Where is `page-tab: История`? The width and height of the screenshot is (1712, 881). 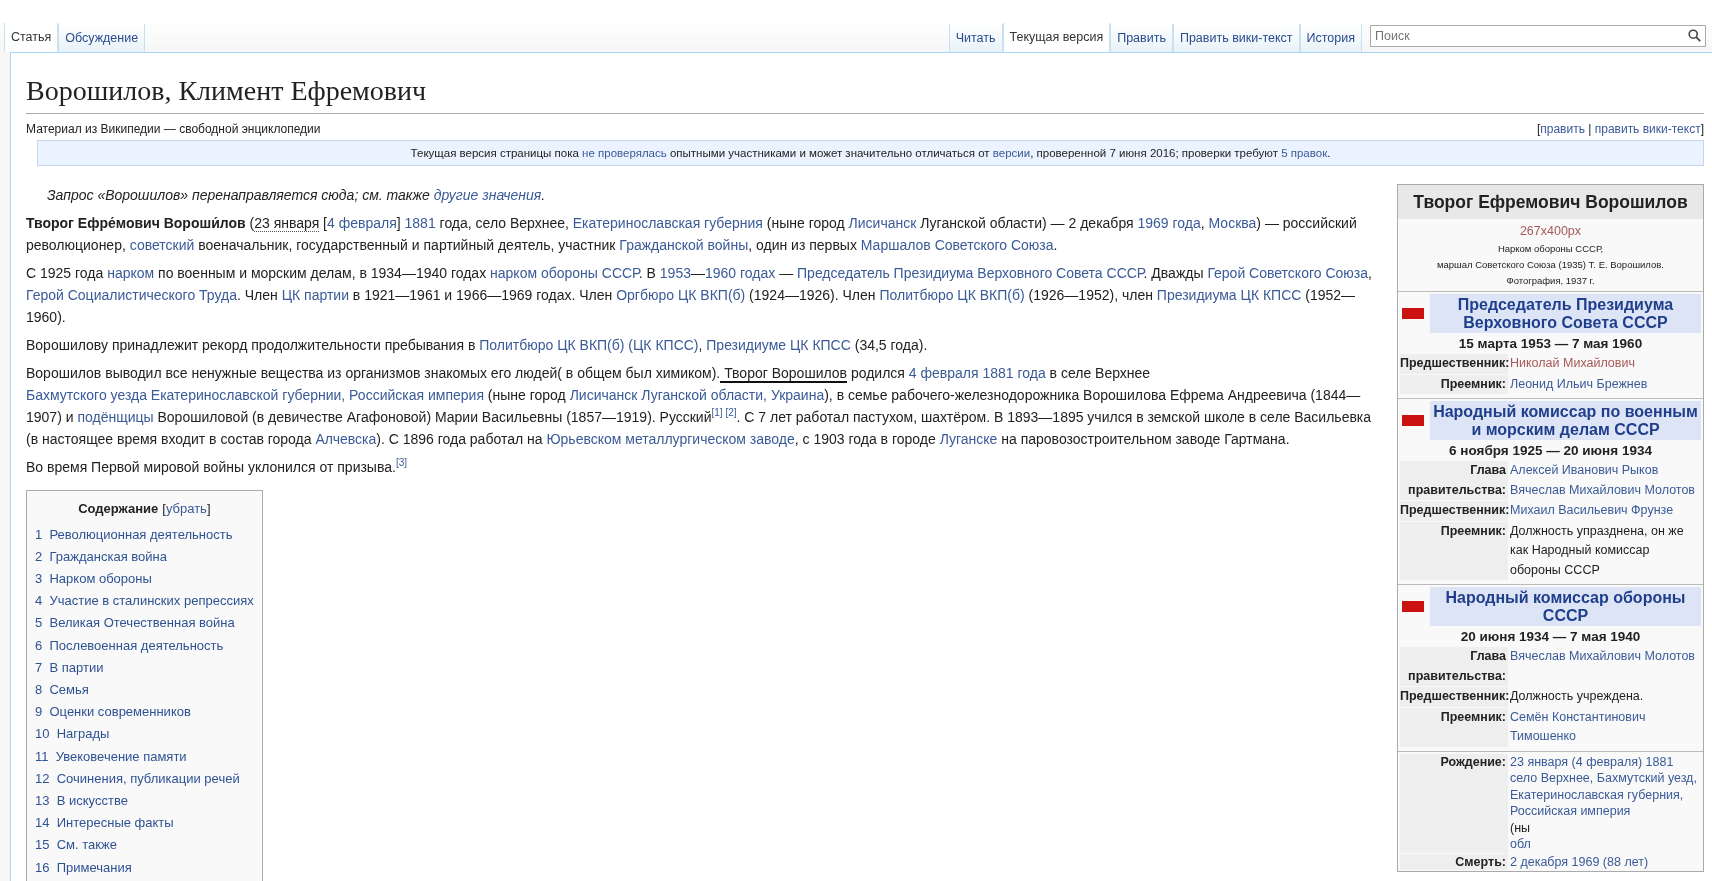
page-tab: История is located at coordinates (1330, 38).